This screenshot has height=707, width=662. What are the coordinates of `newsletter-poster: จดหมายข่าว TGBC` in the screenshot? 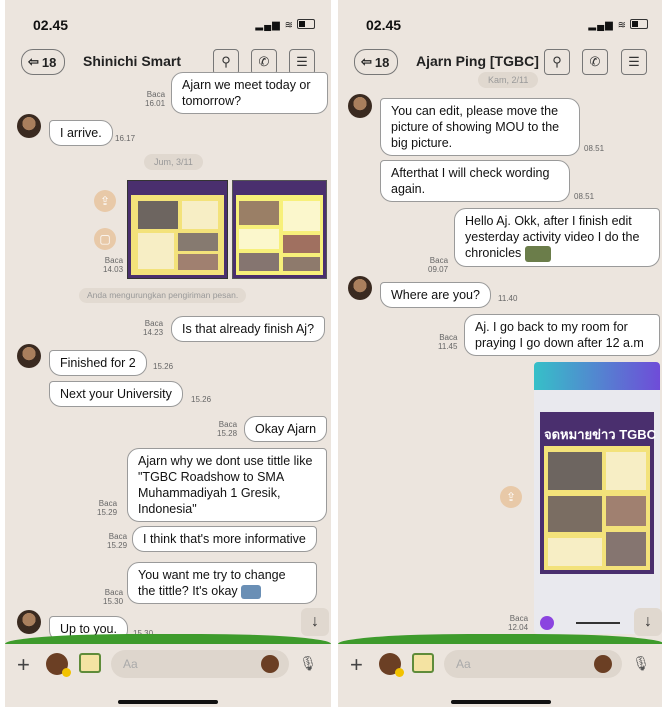 It's located at (598, 493).